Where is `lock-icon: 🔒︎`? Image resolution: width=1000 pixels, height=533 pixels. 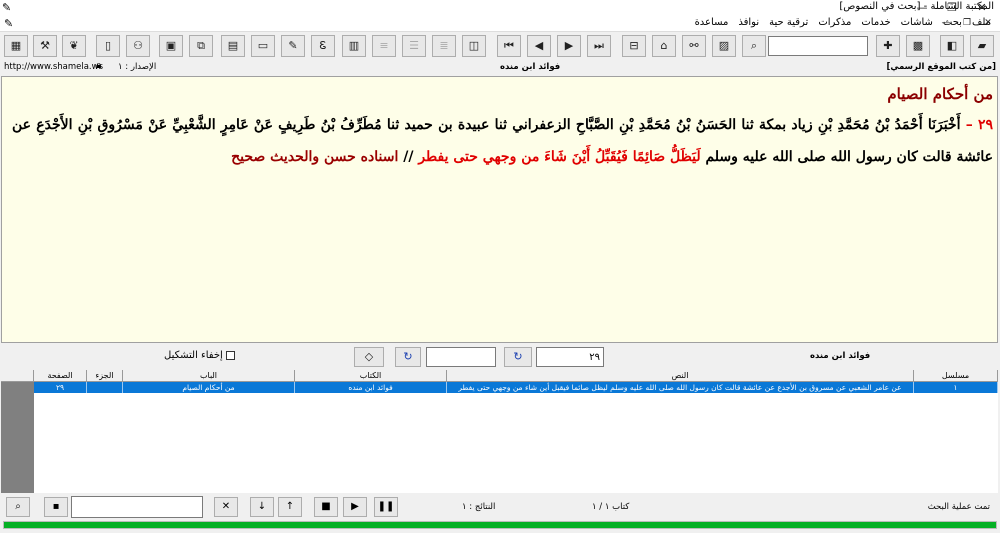
lock-icon: 🔒︎ is located at coordinates (99, 65).